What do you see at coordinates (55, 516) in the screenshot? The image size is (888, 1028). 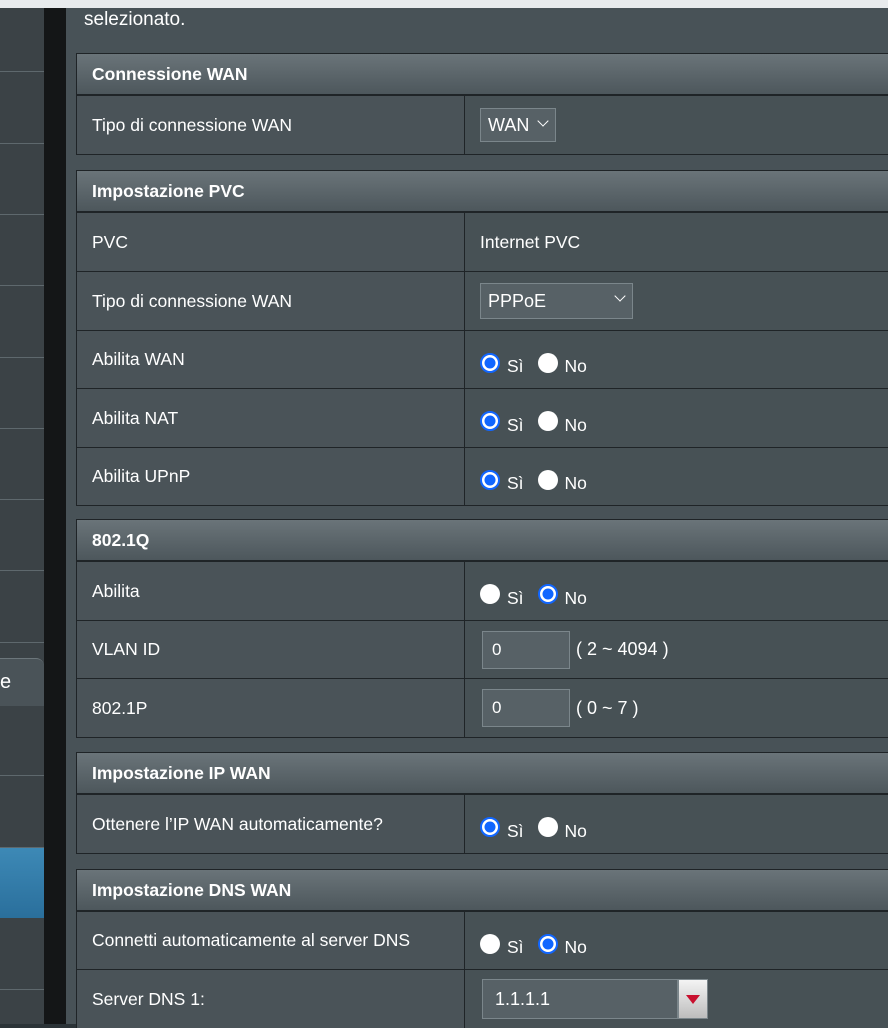 I see `sidebar-gutter` at bounding box center [55, 516].